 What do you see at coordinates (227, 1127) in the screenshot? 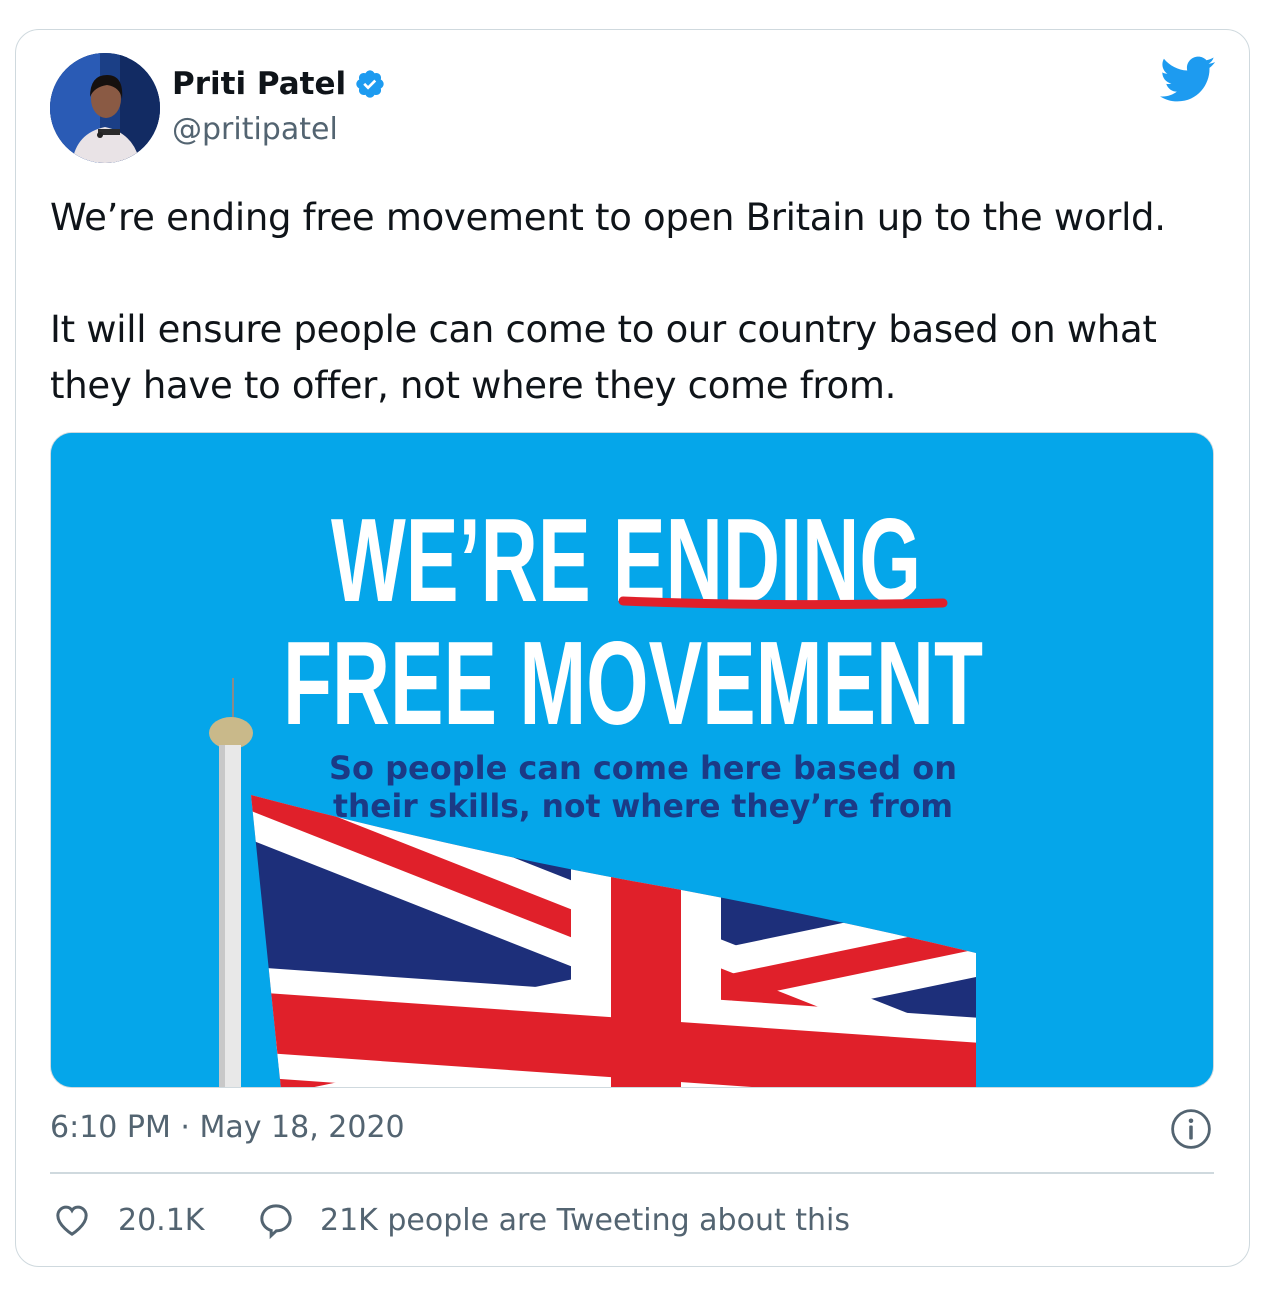
I see `tweet-timestamp: 6:10 PM · May 18, 2020` at bounding box center [227, 1127].